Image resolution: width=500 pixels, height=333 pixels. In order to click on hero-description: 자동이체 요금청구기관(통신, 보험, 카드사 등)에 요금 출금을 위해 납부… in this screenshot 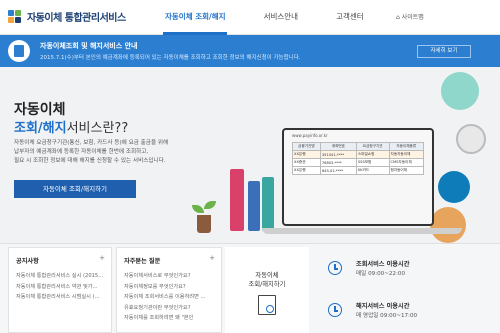, I will do `click(109, 152)`.